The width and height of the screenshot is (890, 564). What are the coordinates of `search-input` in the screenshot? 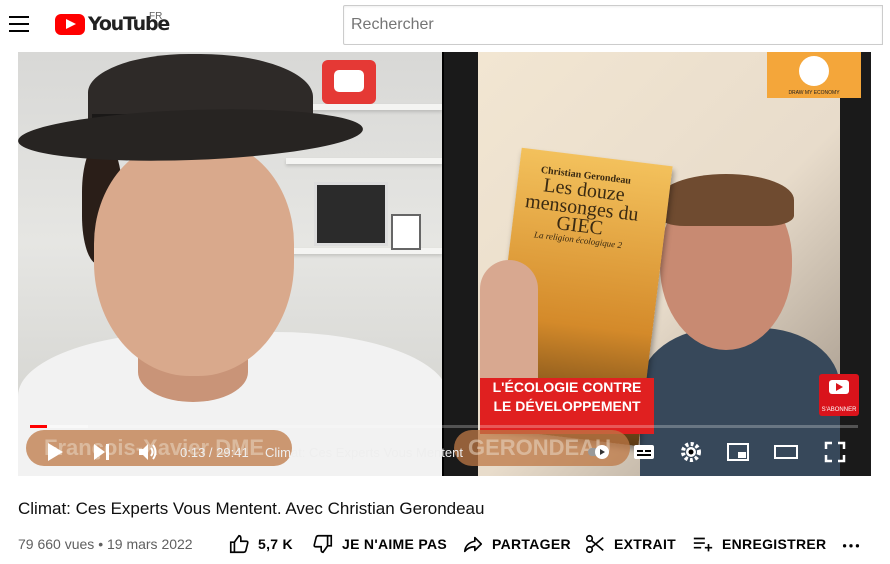 It's located at (613, 25).